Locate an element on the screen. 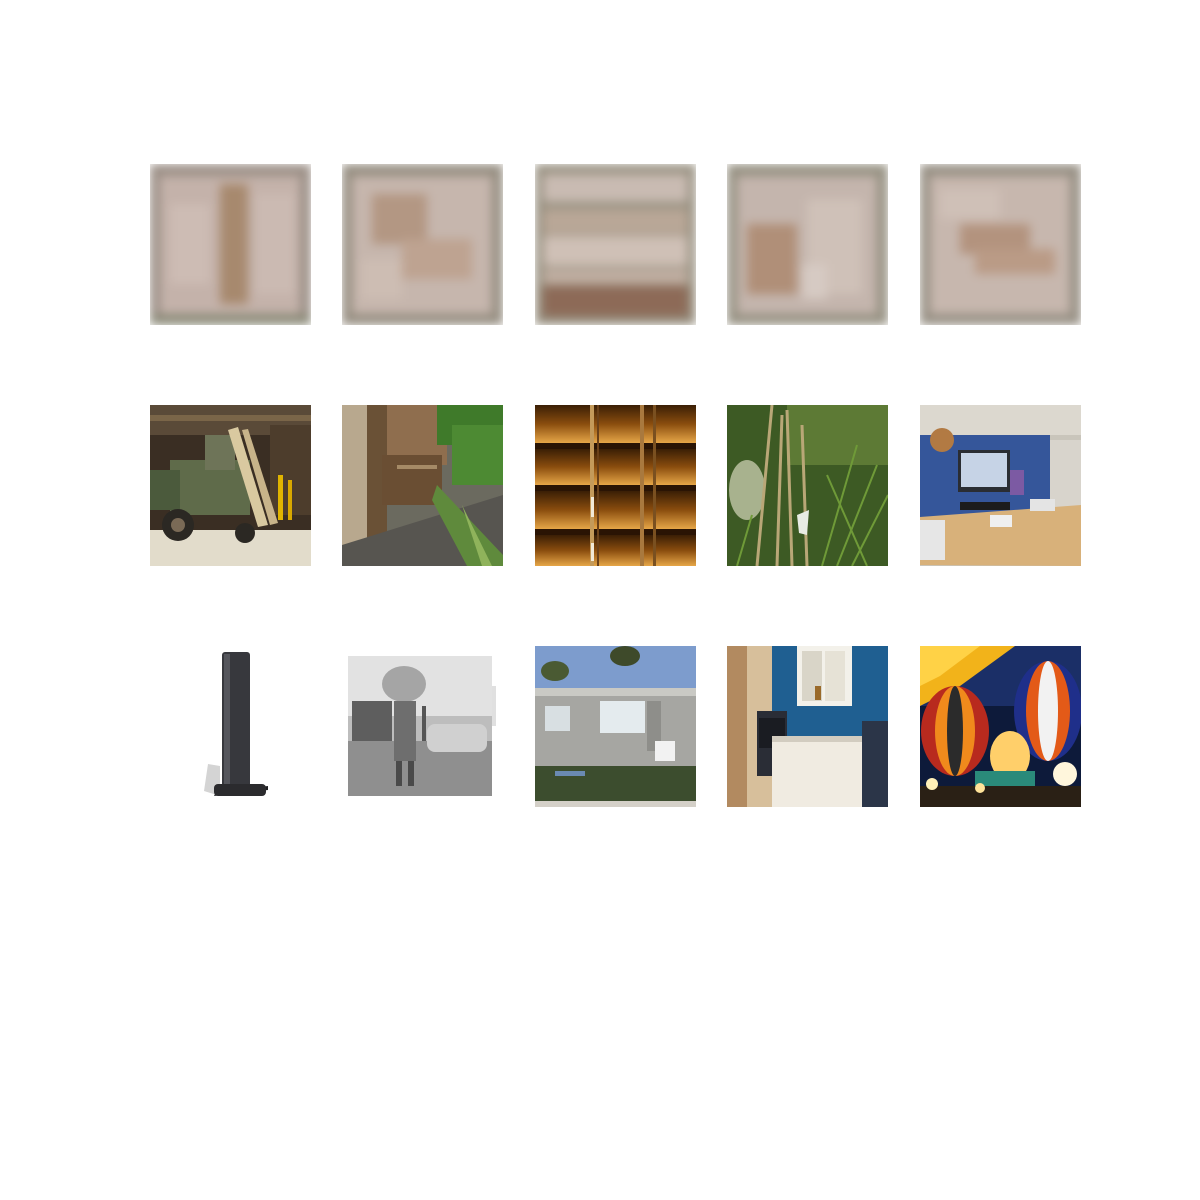 The height and width of the screenshot is (1200, 1200). window-blinds-photo is located at coordinates (615, 485).